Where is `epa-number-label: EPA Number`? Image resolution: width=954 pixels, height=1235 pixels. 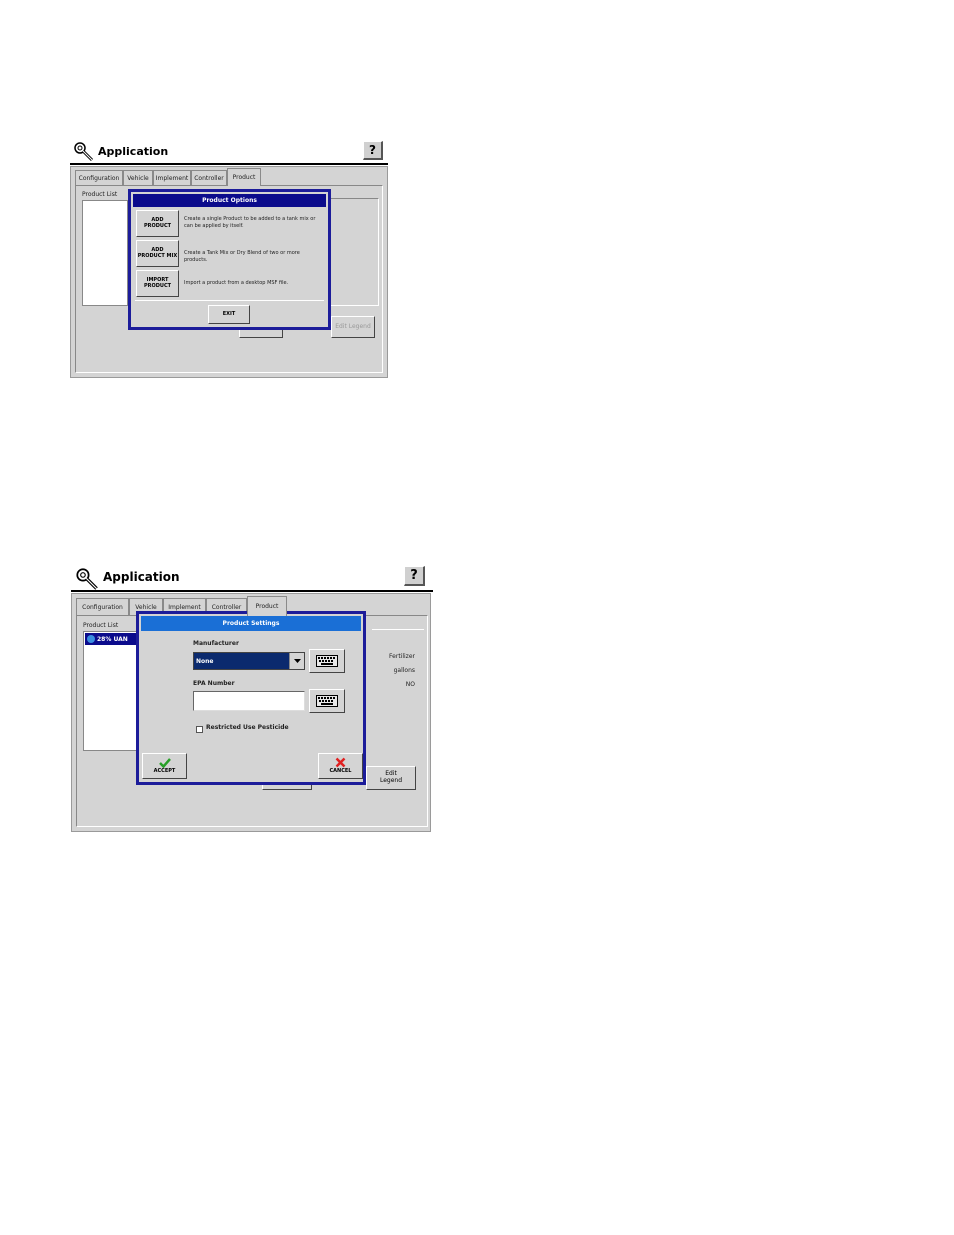 epa-number-label: EPA Number is located at coordinates (214, 683).